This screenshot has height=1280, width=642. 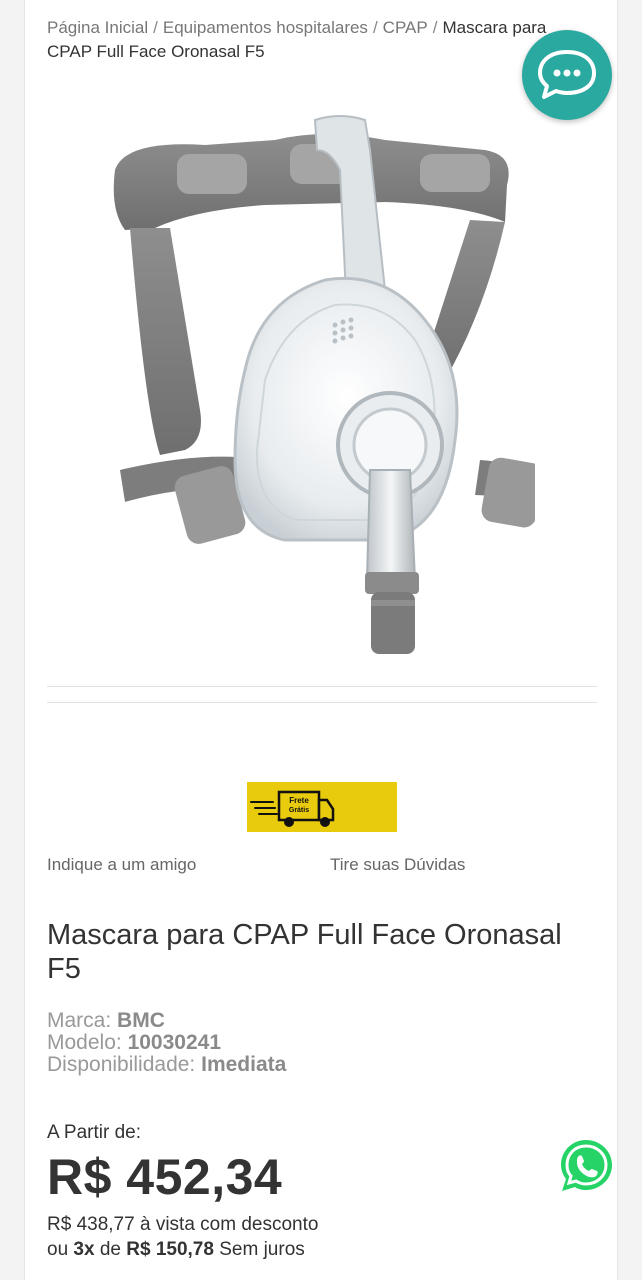 I want to click on brand-label: Marca:, so click(x=79, y=1020).